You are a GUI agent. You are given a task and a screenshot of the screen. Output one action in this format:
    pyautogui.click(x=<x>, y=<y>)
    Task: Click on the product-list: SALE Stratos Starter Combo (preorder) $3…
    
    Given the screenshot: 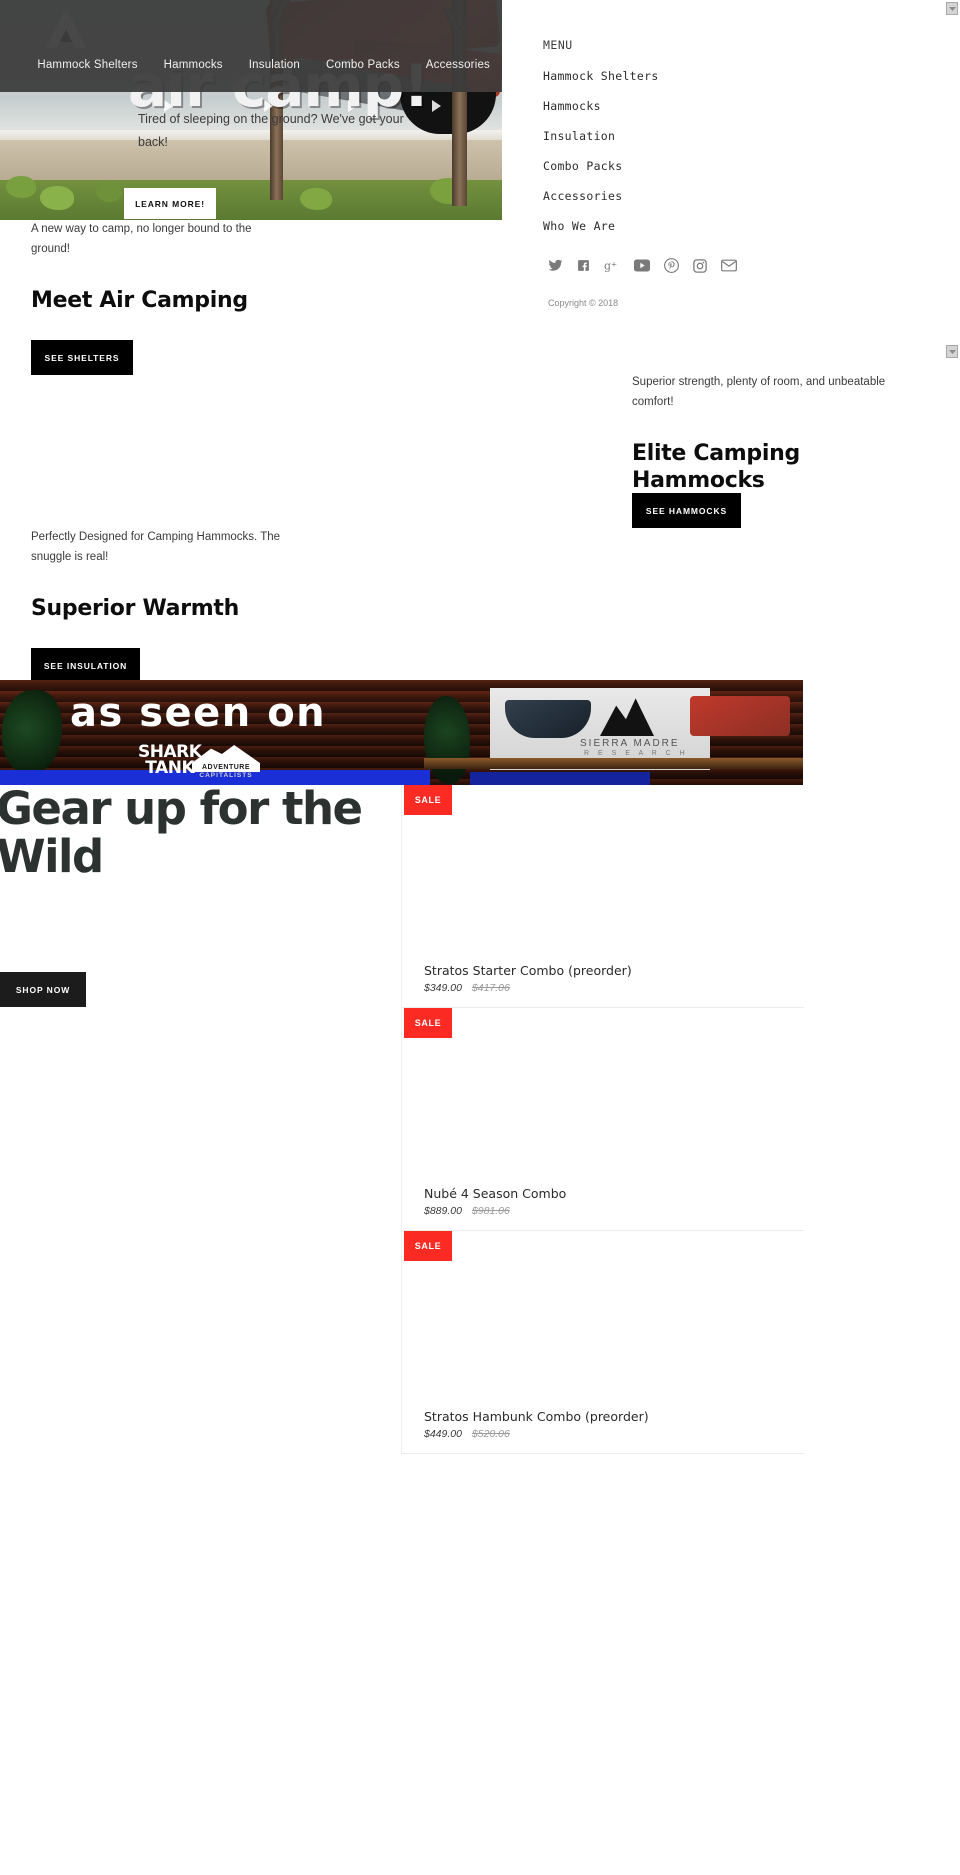 What is the action you would take?
    pyautogui.click(x=602, y=1119)
    